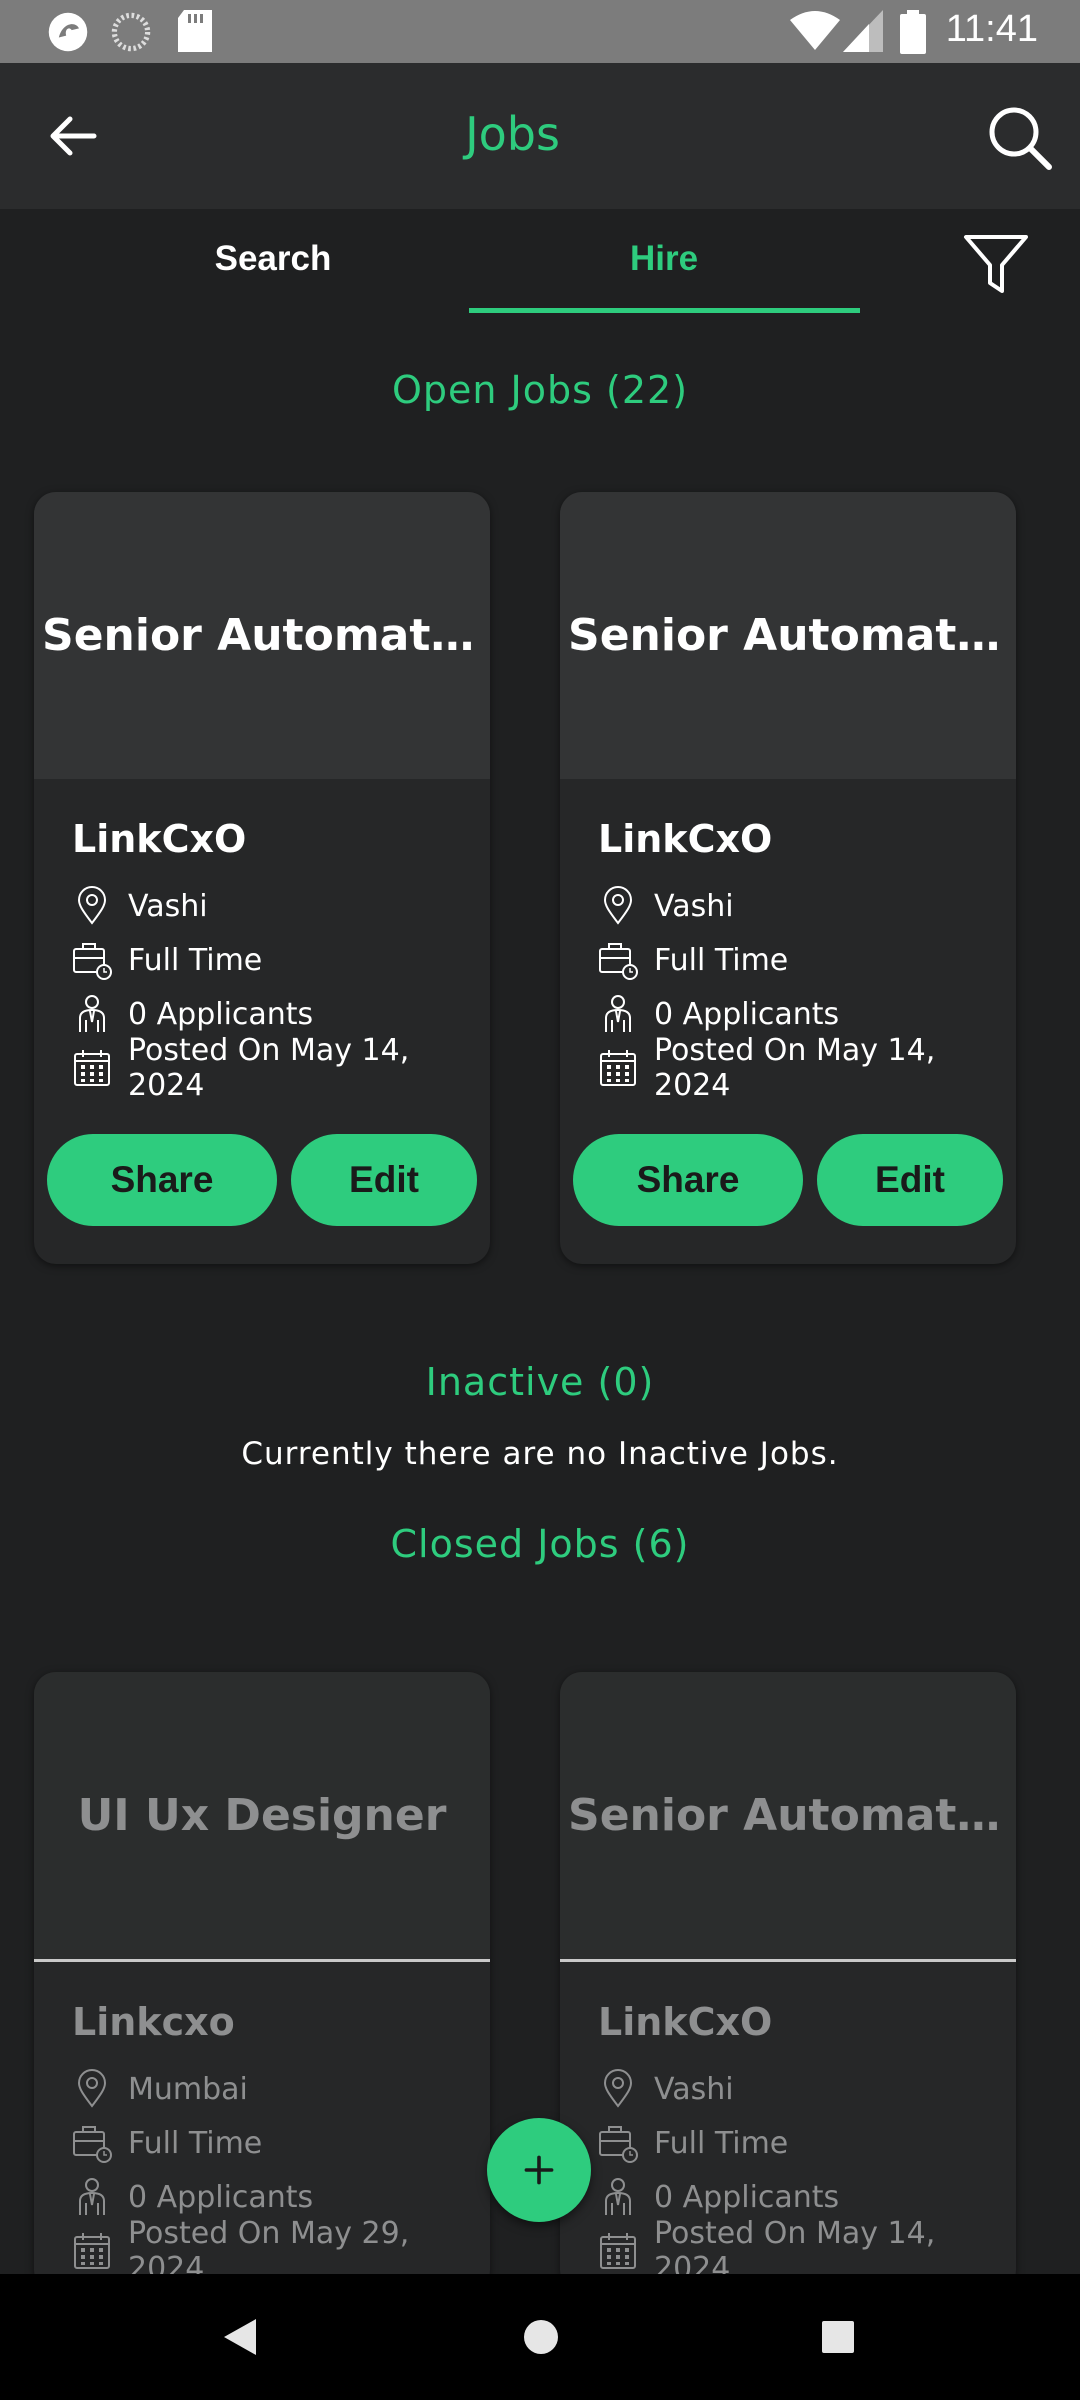 The height and width of the screenshot is (2400, 1080). I want to click on wifi-icon, so click(815, 30).